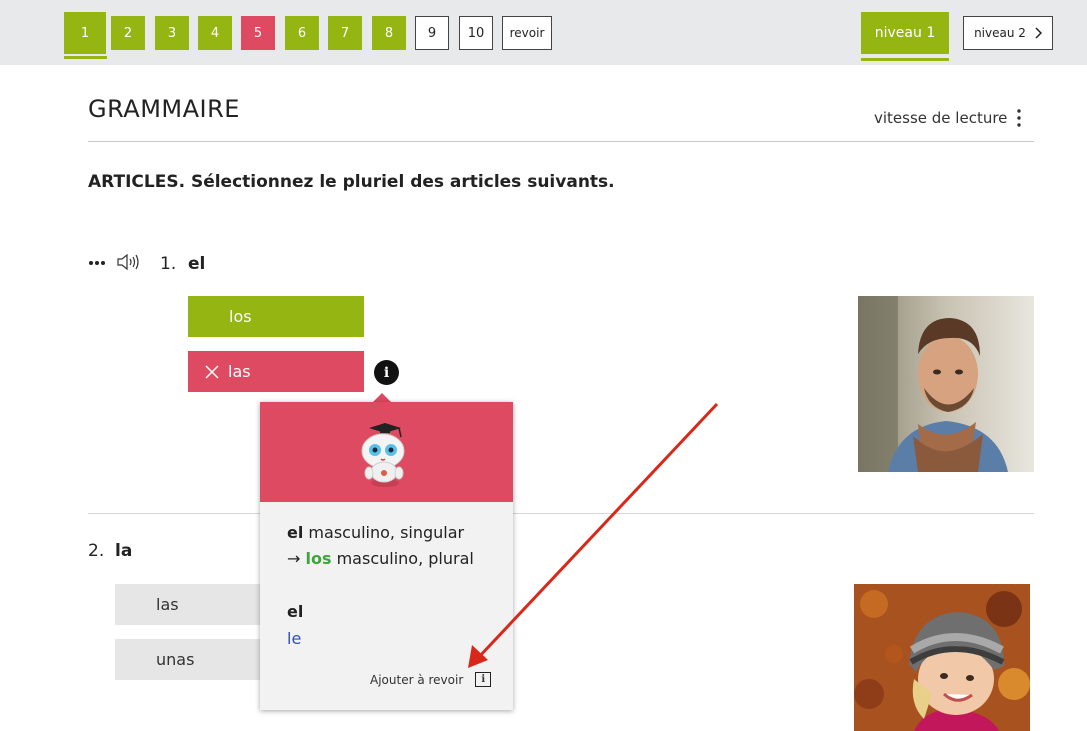 The width and height of the screenshot is (1087, 731). I want to click on speaker-icon, so click(129, 262).